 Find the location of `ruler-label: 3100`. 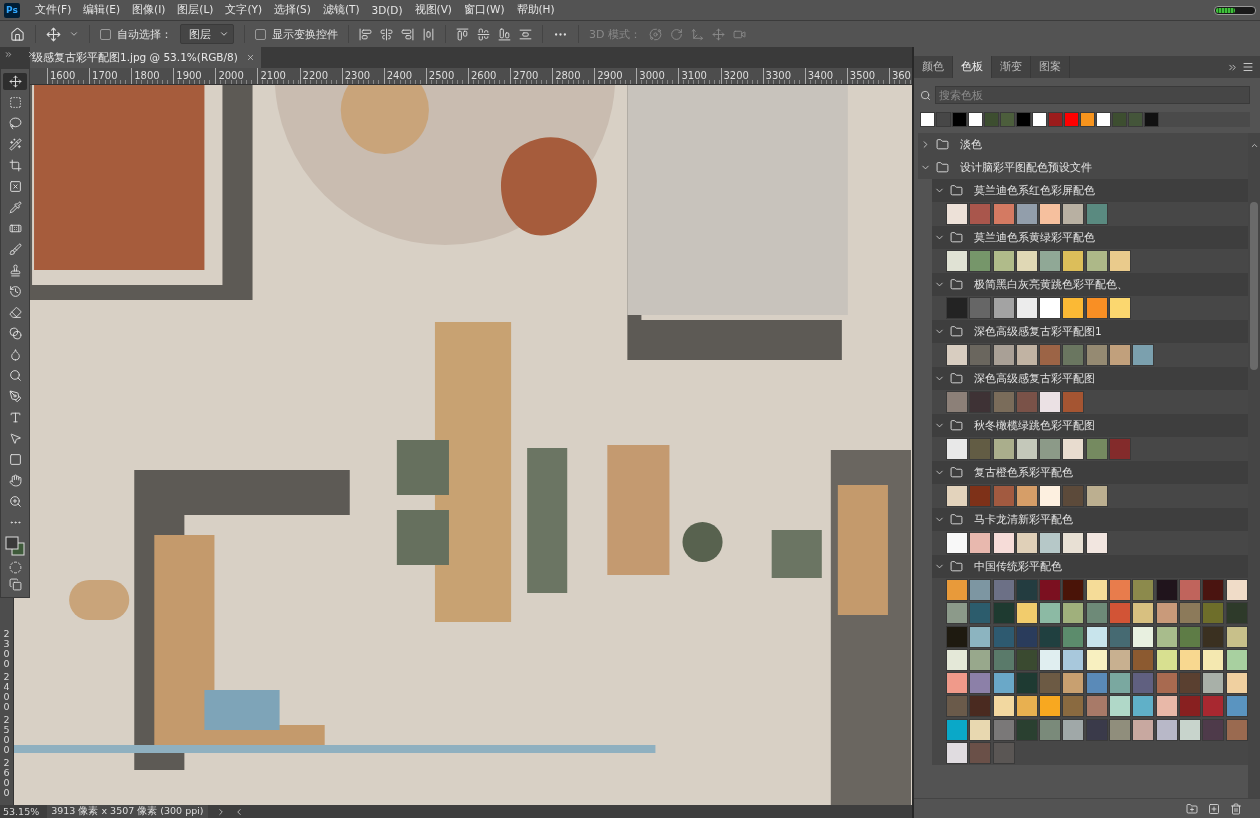

ruler-label: 3100 is located at coordinates (699, 76).